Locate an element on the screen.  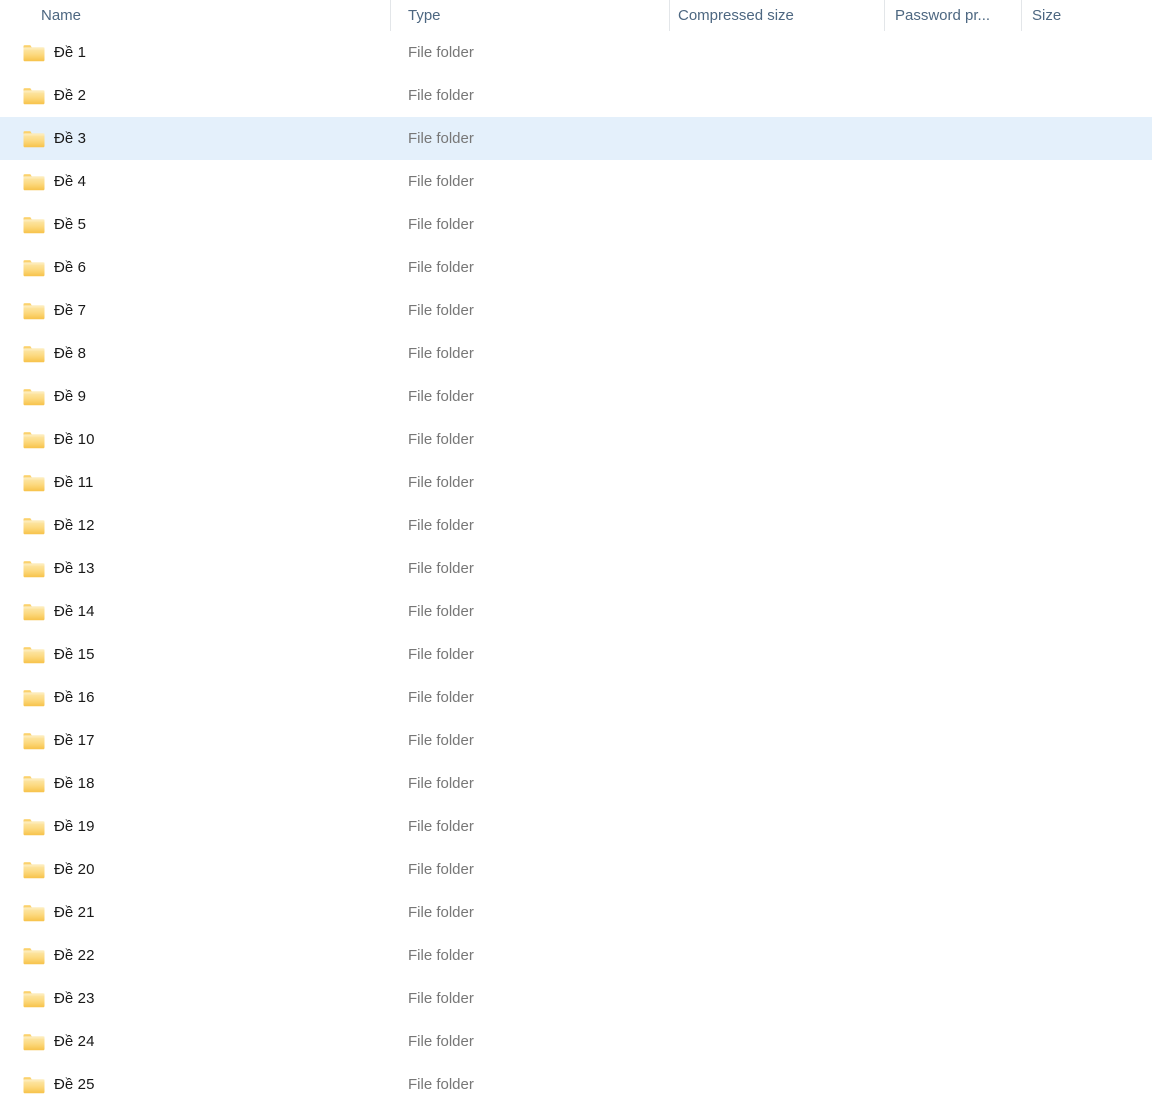
table-row: Đề 4 File folder is located at coordinates (576, 181).